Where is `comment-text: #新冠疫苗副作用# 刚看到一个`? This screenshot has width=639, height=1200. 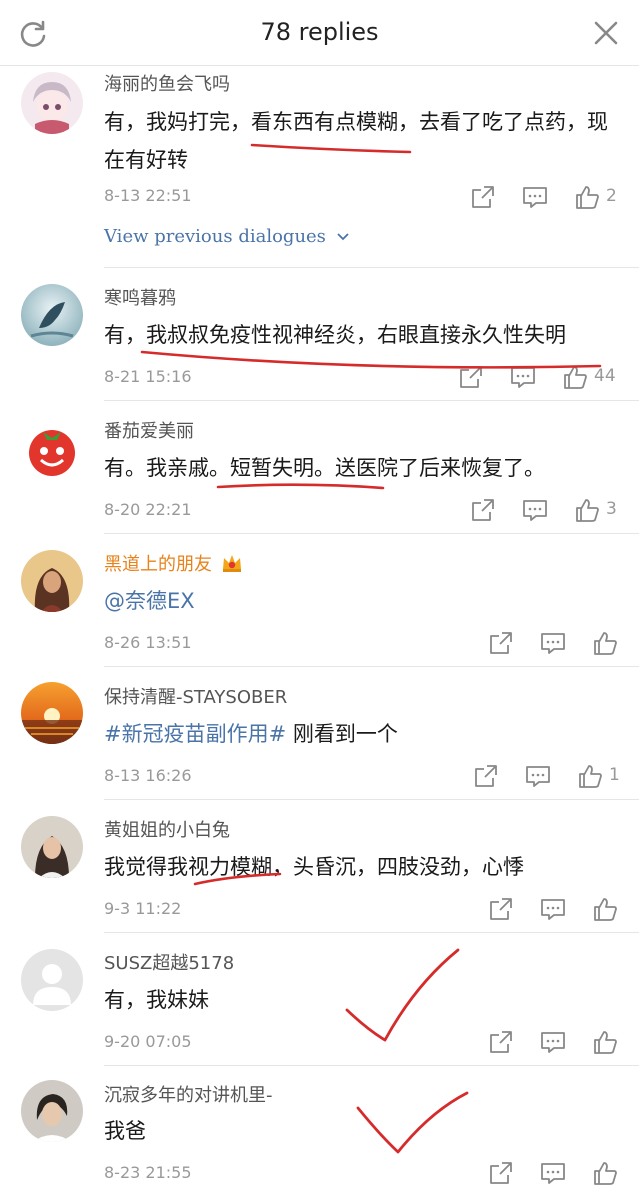 comment-text: #新冠疫苗副作用# 刚看到一个 is located at coordinates (364, 734).